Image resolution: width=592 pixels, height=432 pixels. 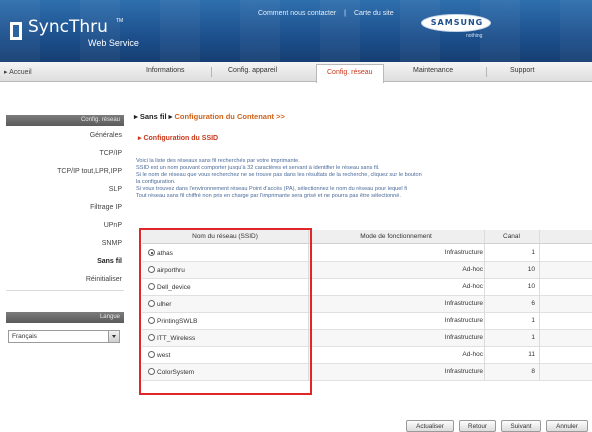 What do you see at coordinates (165, 70) in the screenshot?
I see `tab-informations: Informations` at bounding box center [165, 70].